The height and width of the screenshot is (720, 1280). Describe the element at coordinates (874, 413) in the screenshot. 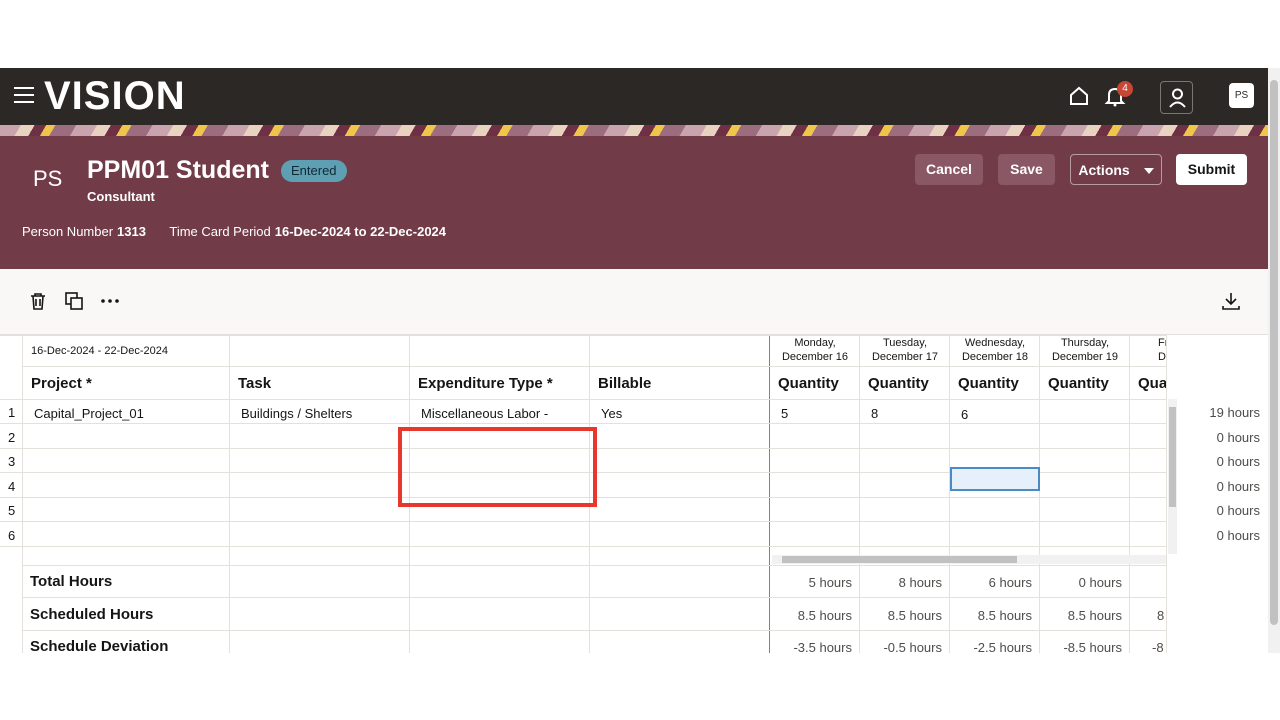

I see `quantity-tue-cell: 8` at that location.